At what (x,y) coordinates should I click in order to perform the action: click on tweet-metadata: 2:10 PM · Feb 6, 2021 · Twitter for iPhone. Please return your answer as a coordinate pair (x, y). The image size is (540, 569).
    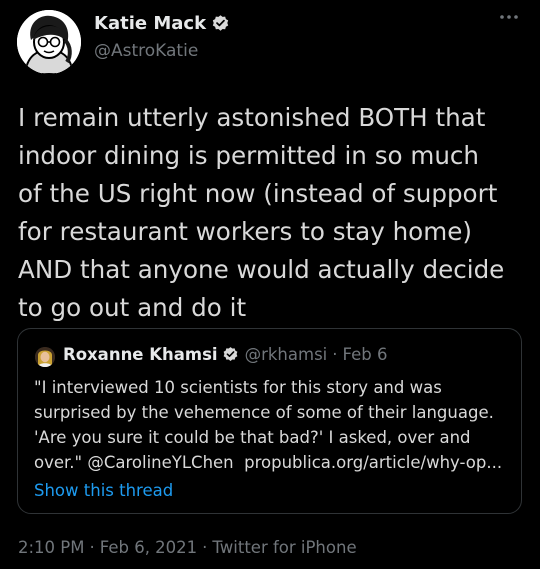
    Looking at the image, I should click on (187, 547).